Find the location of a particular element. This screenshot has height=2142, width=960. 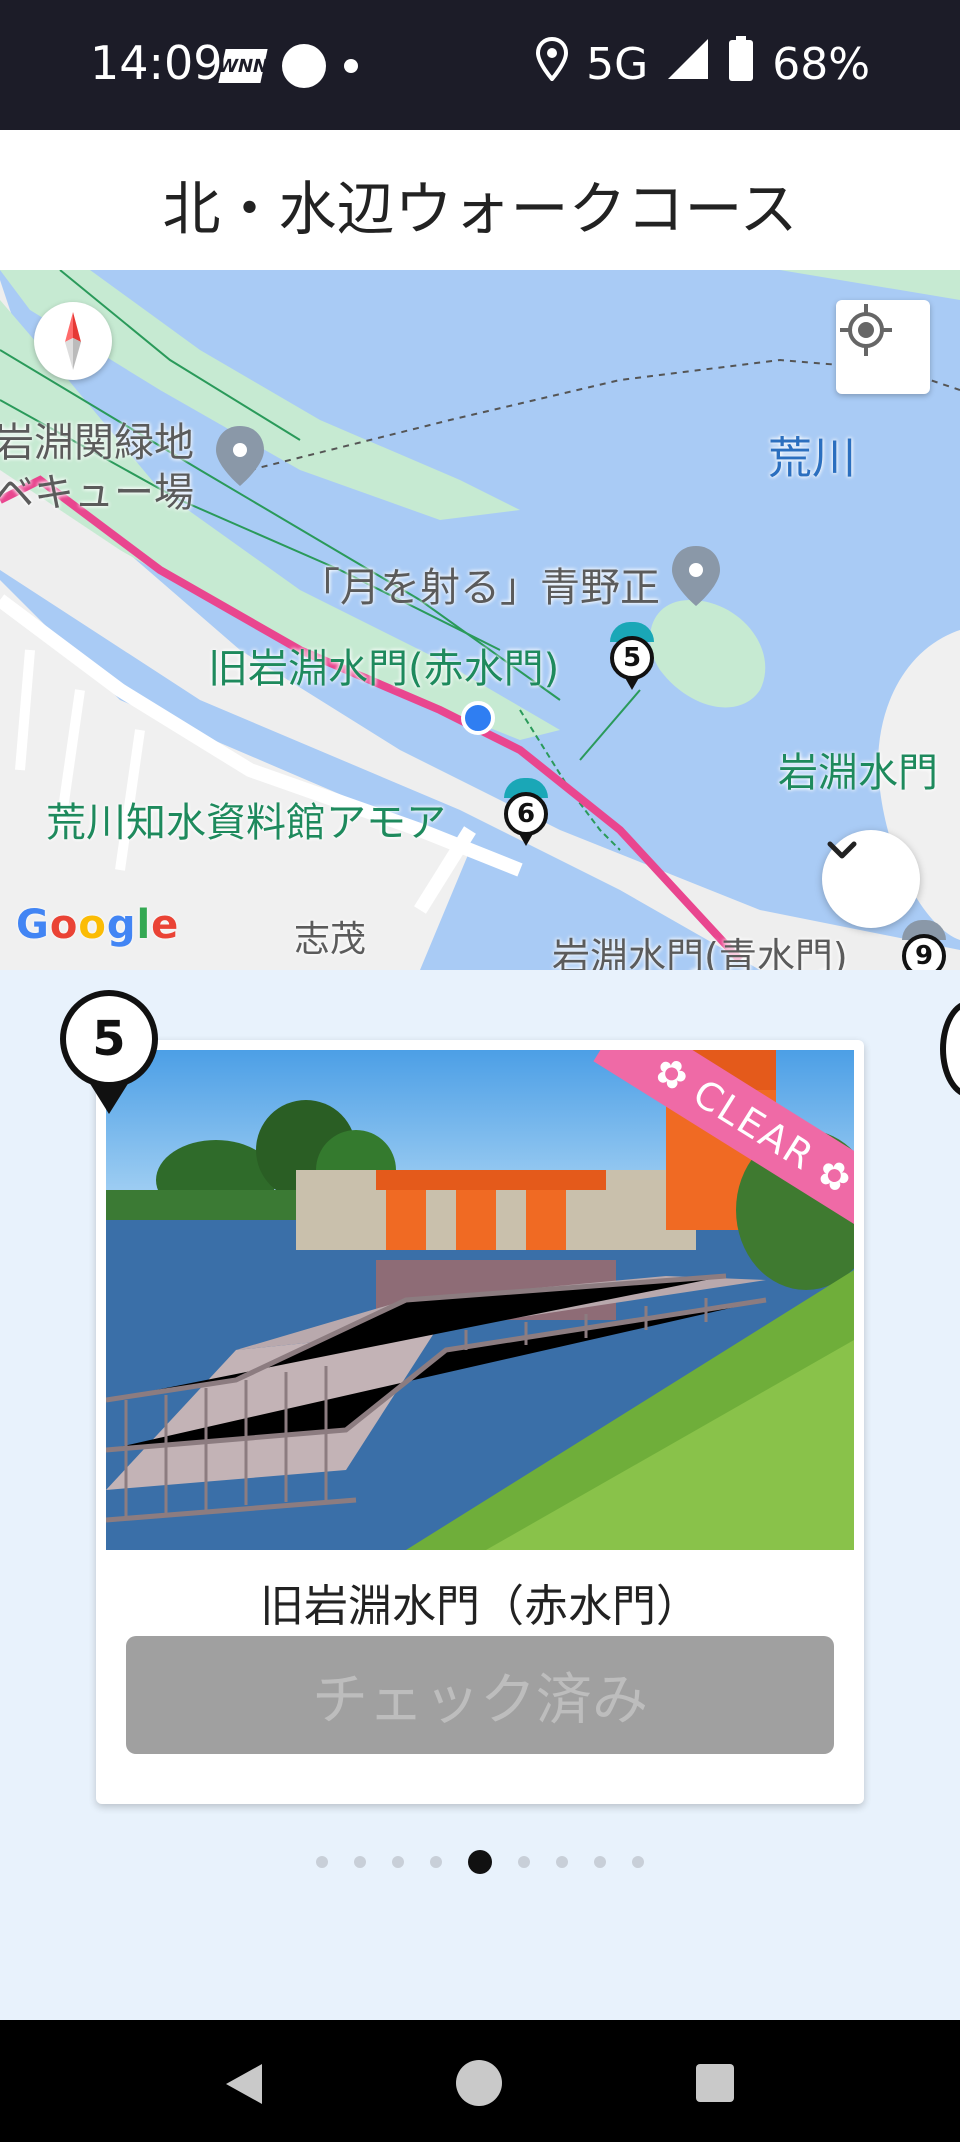

app-face-icon is located at coordinates (304, 66).